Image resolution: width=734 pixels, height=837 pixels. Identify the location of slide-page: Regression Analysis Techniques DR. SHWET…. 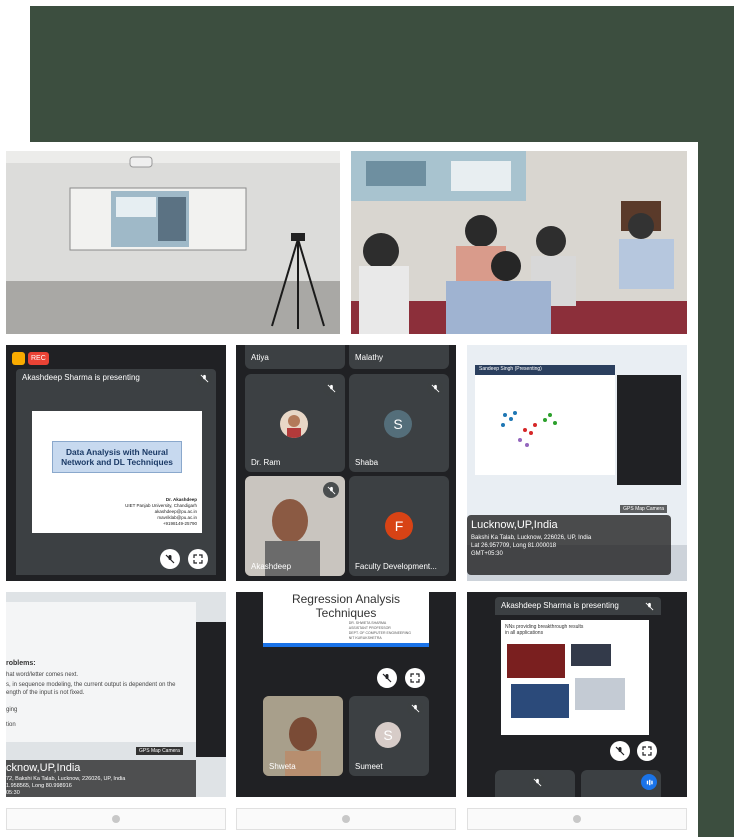
(346, 619).